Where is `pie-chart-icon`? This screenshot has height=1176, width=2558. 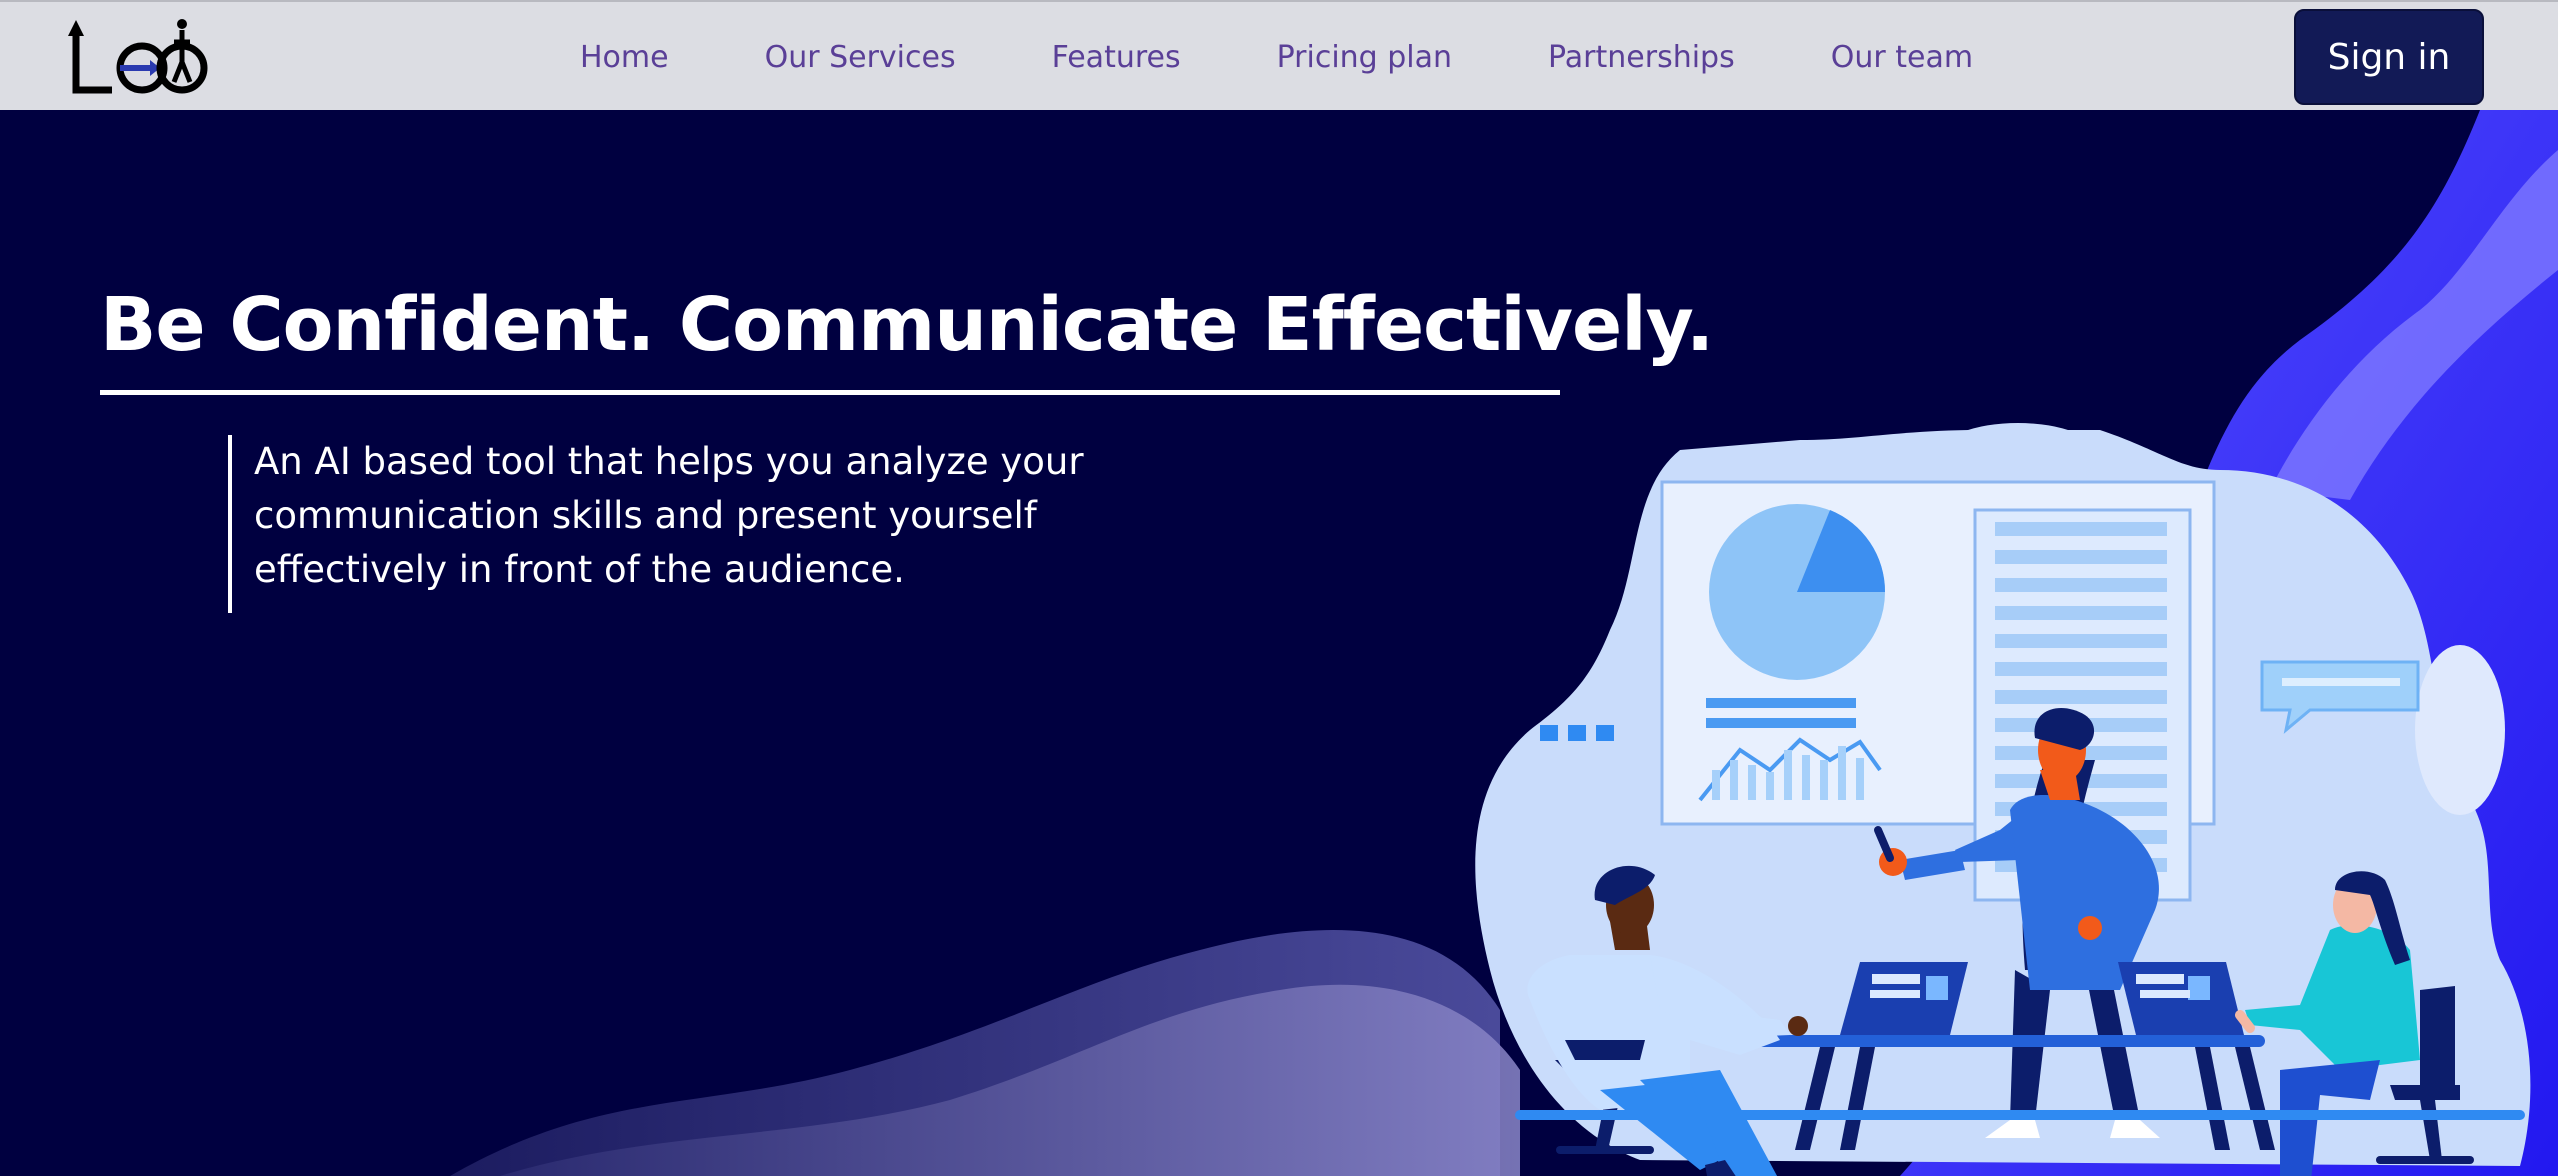 pie-chart-icon is located at coordinates (1797, 592).